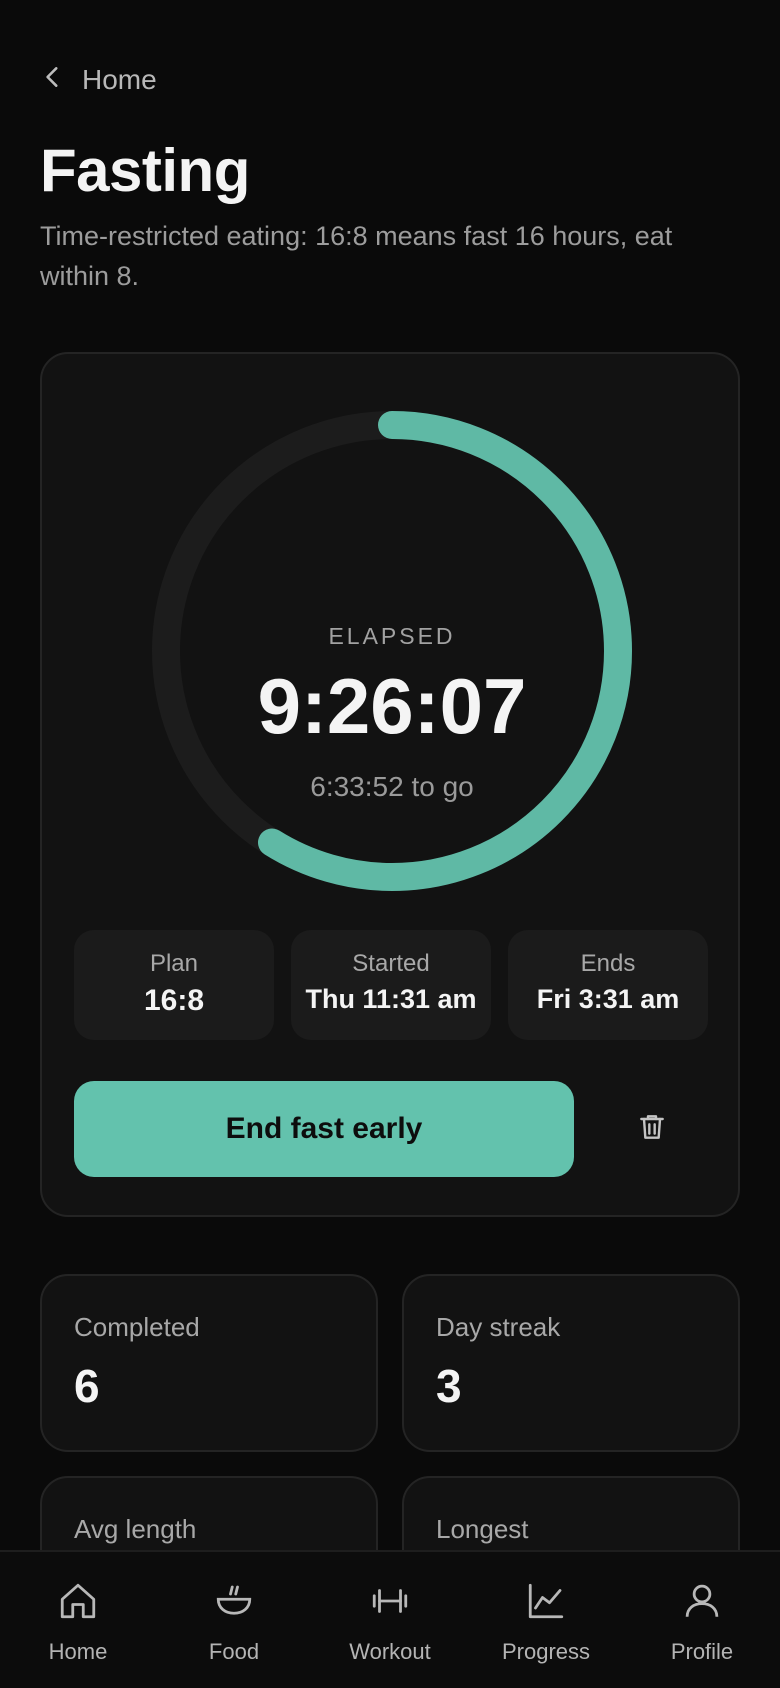 This screenshot has width=780, height=1688. What do you see at coordinates (391, 963) in the screenshot?
I see `started-label: Started` at bounding box center [391, 963].